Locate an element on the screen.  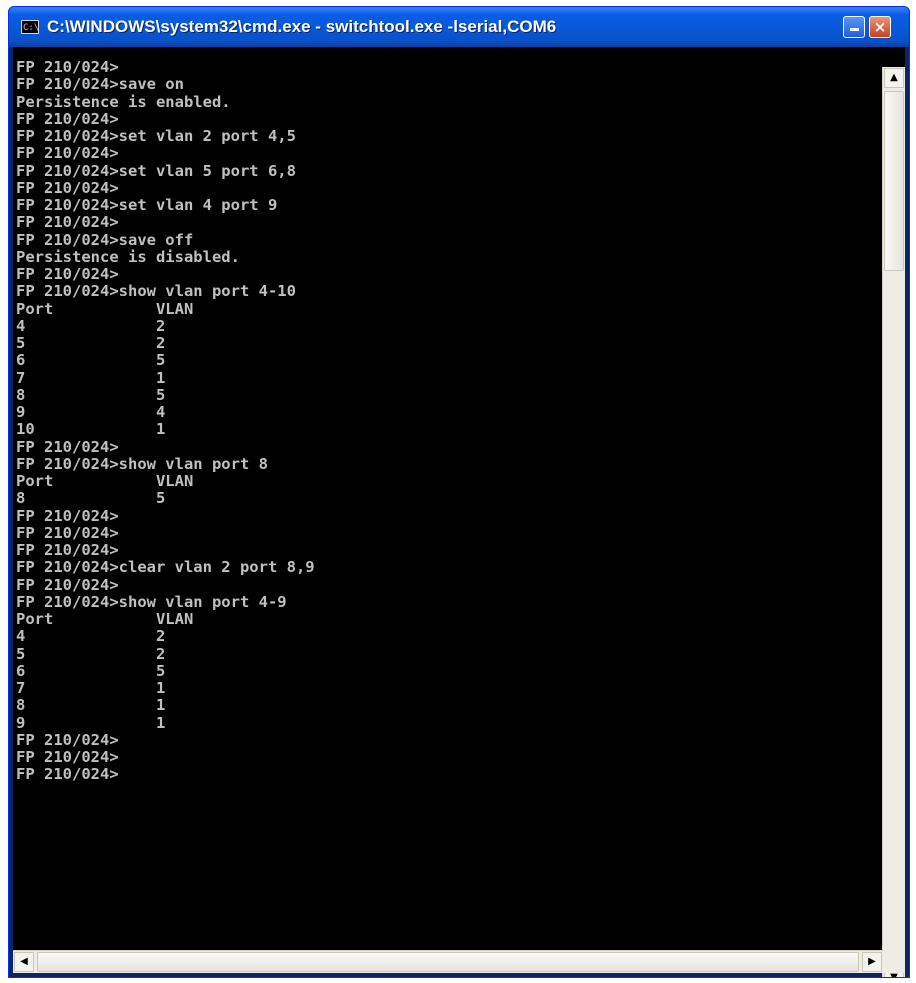
console-line: Persistence is disabled. is located at coordinates (128, 256).